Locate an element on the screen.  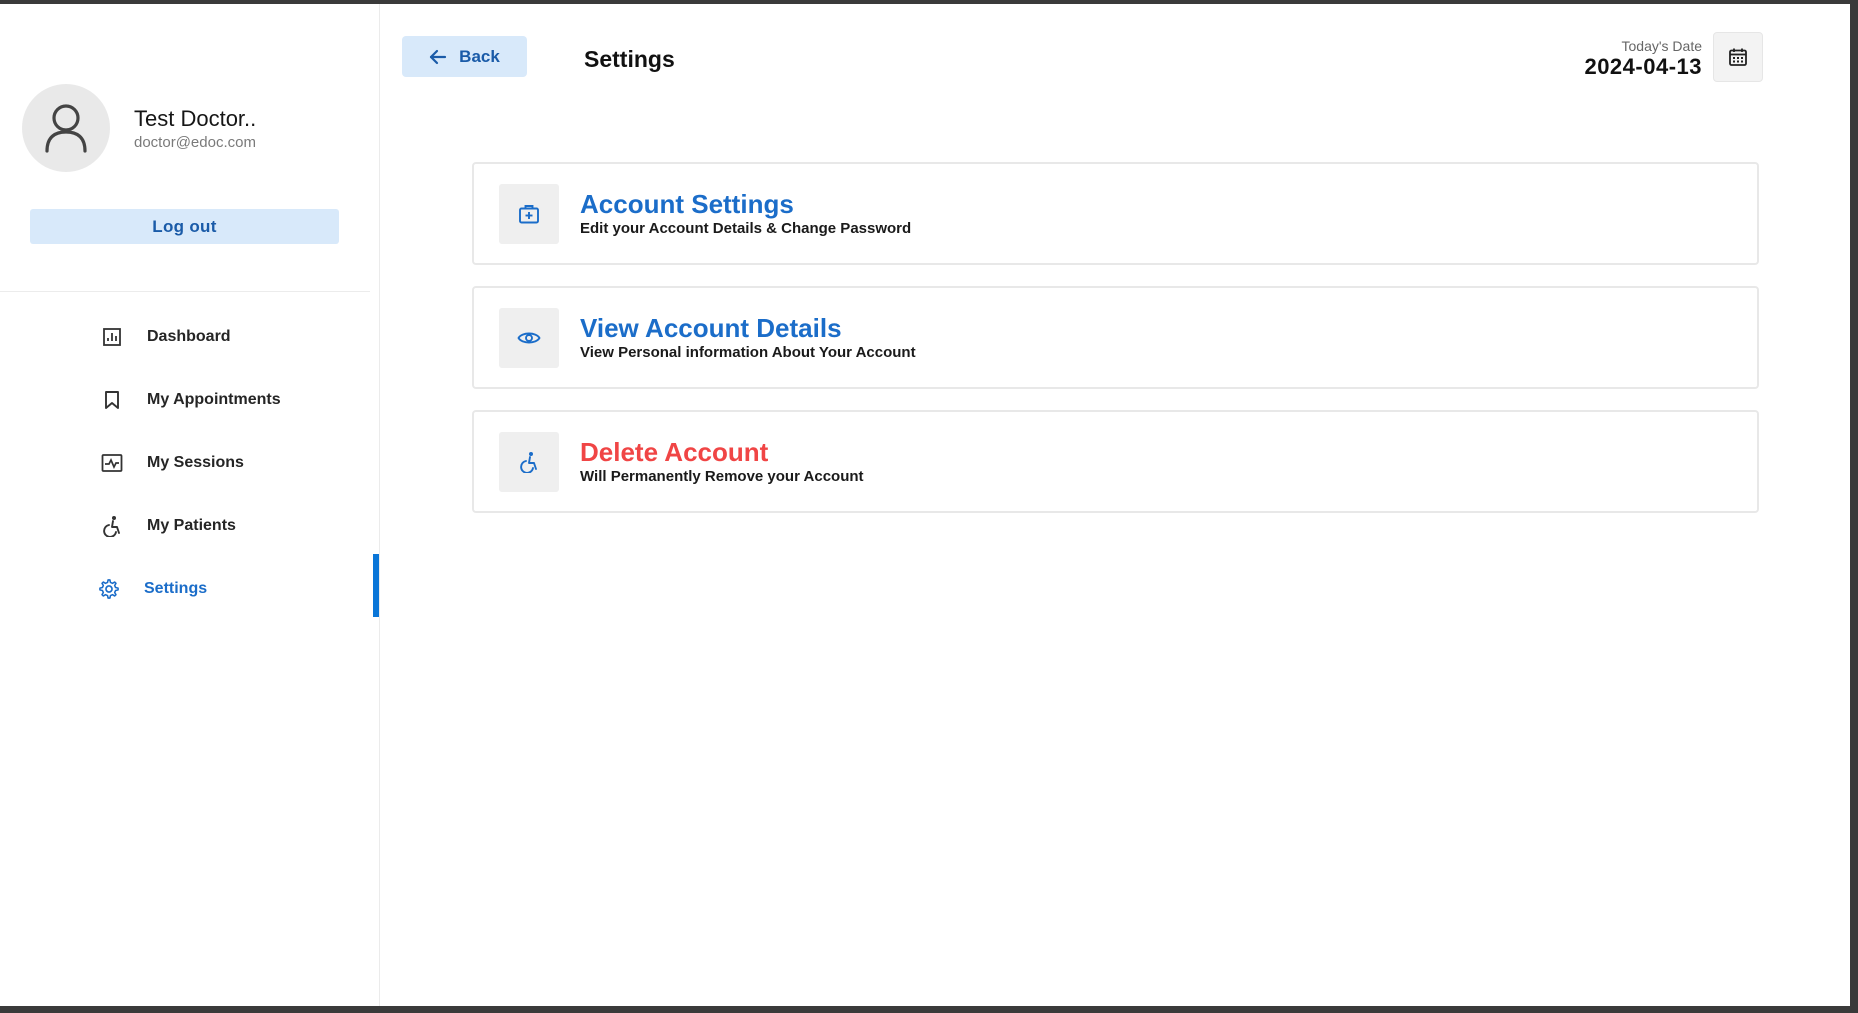
sidebar-divider is located at coordinates (185, 291).